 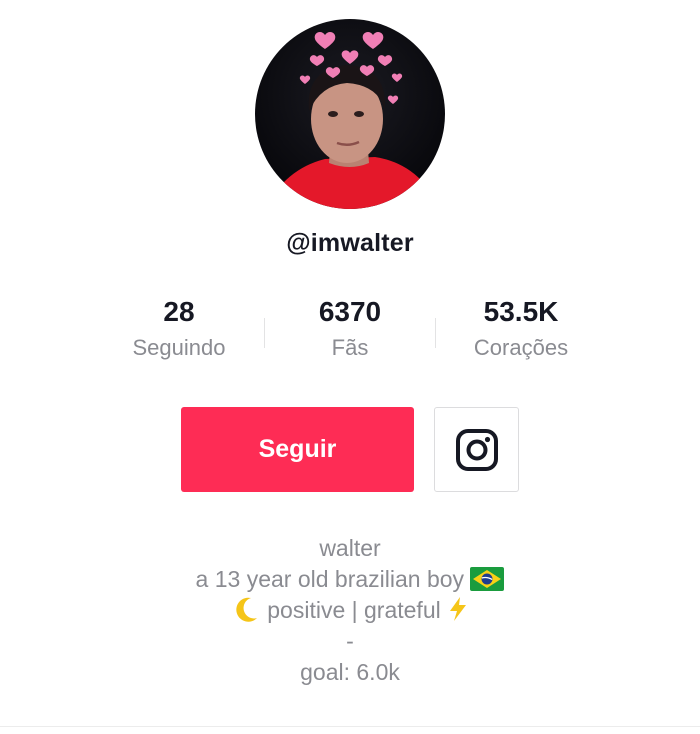 What do you see at coordinates (458, 613) in the screenshot?
I see `lightning-icon` at bounding box center [458, 613].